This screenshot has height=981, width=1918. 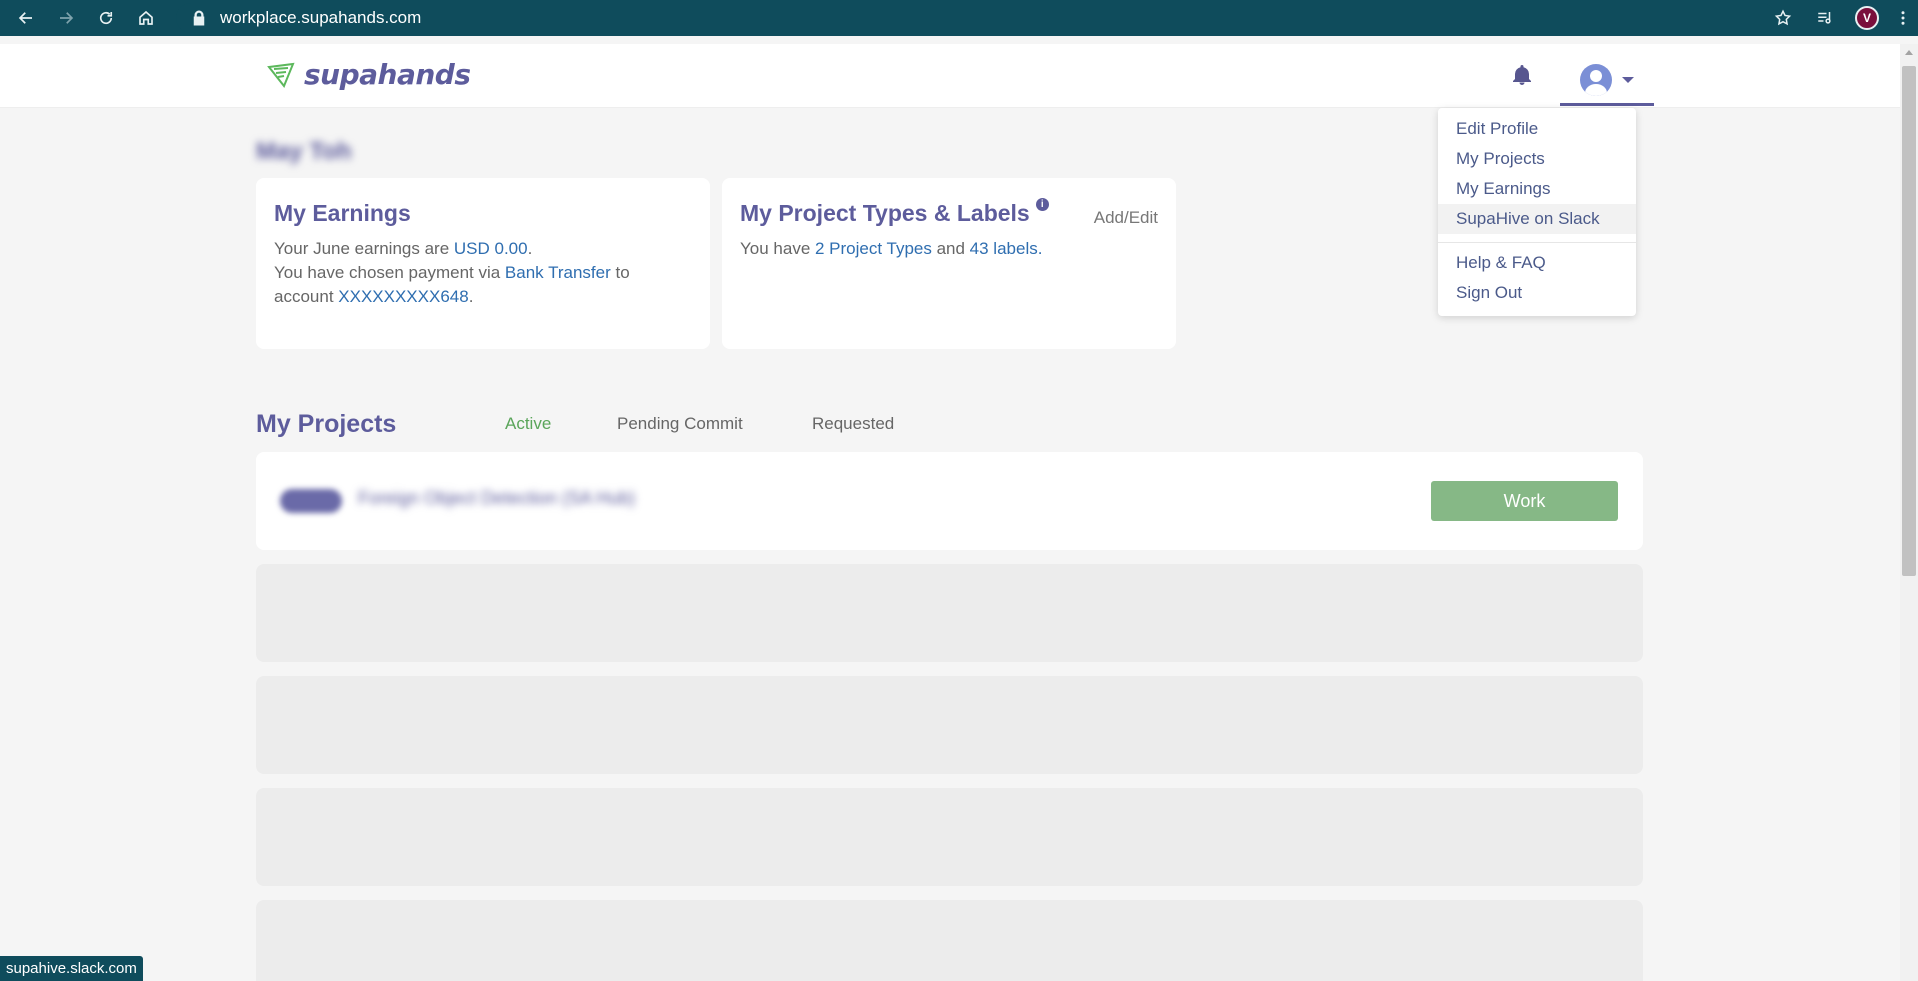 I want to click on tab-active: Active, so click(x=528, y=424).